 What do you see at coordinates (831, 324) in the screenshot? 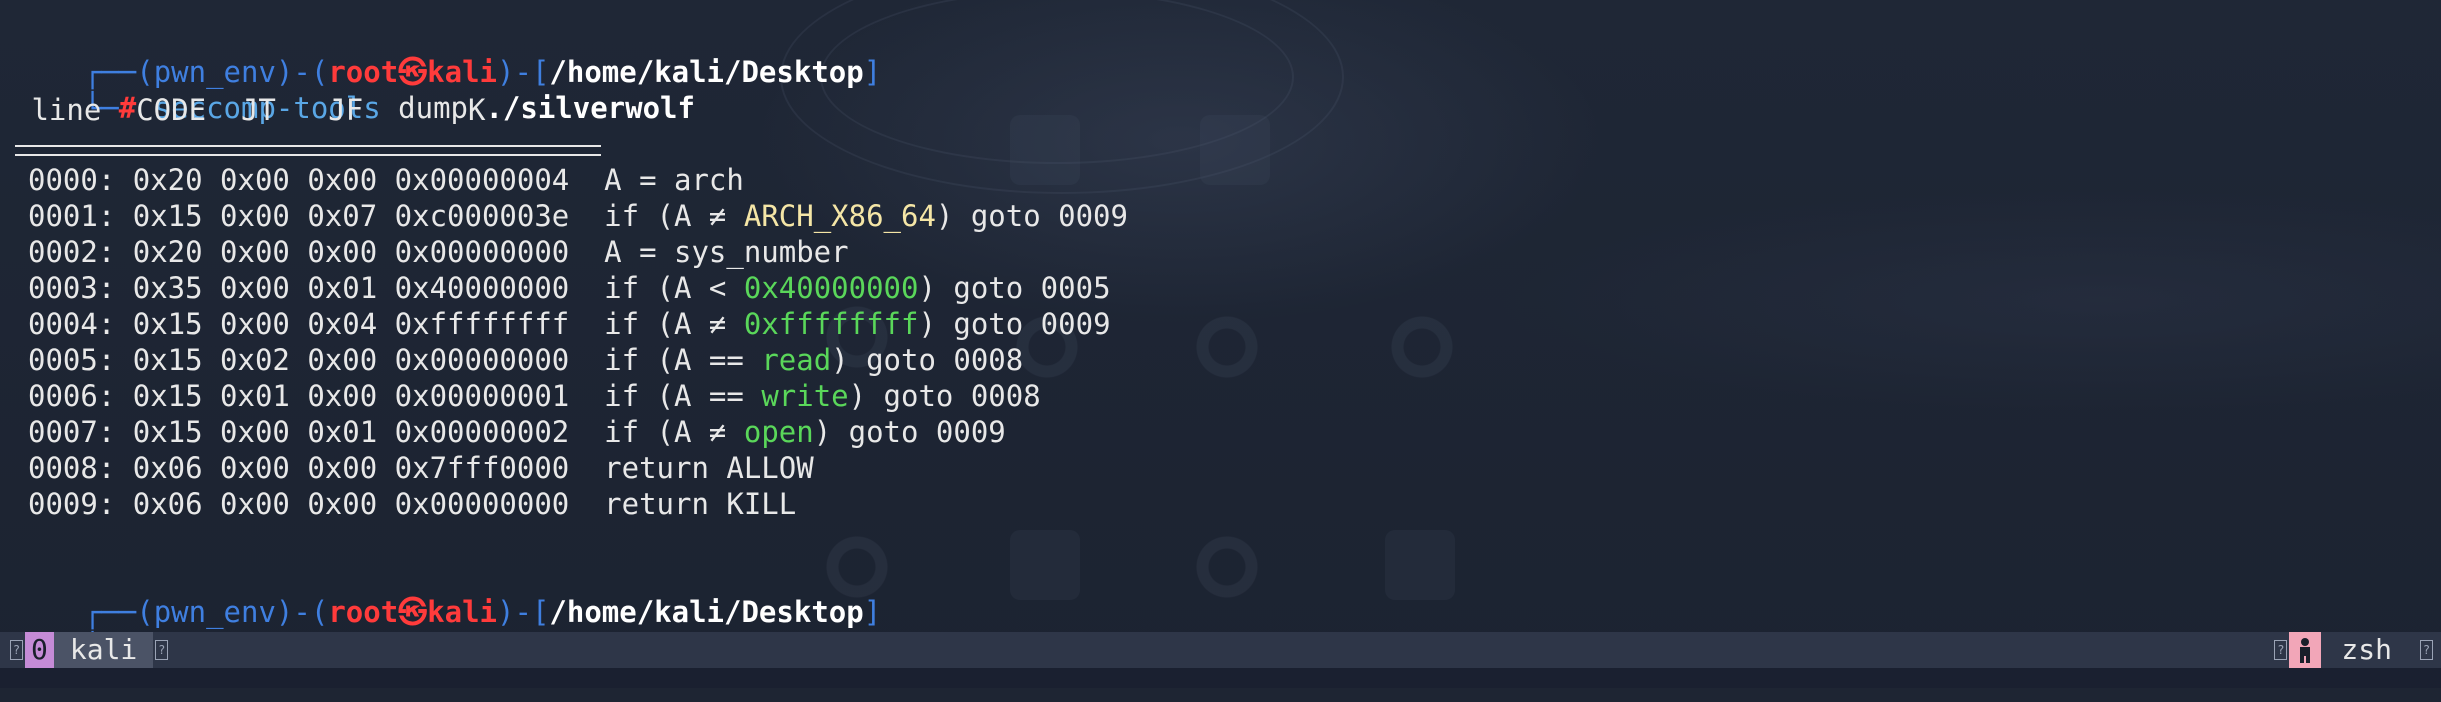
I see `row-operand: 0xffffffff` at bounding box center [831, 324].